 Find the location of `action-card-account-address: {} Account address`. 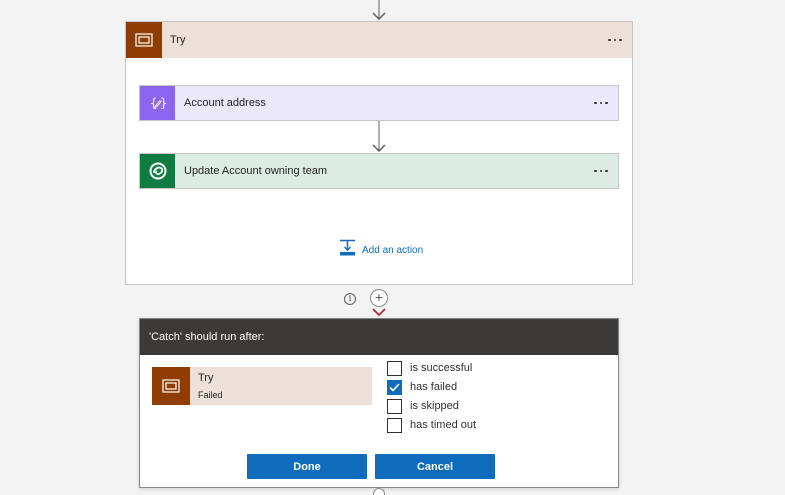

action-card-account-address: {} Account address is located at coordinates (379, 103).